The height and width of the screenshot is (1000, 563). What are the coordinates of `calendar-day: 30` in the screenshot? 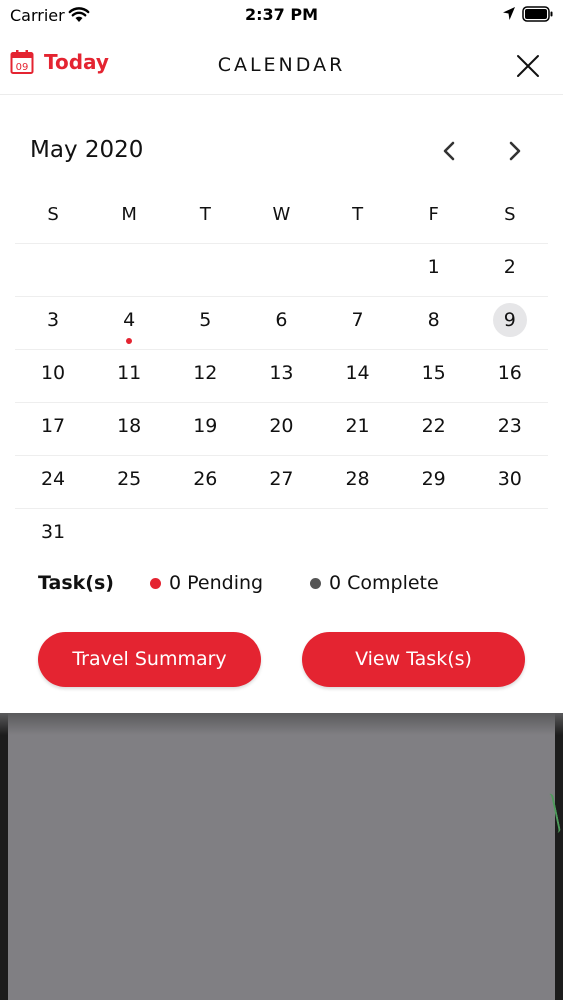 It's located at (510, 482).